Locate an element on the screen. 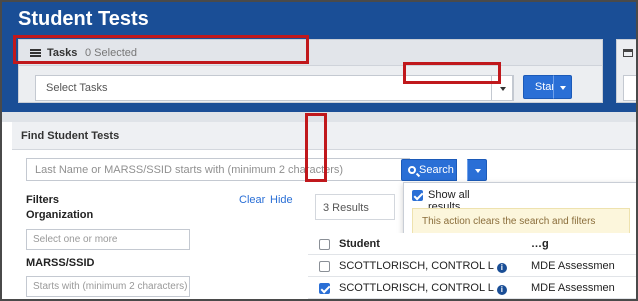  clear-filters-link: Clear is located at coordinates (252, 200).